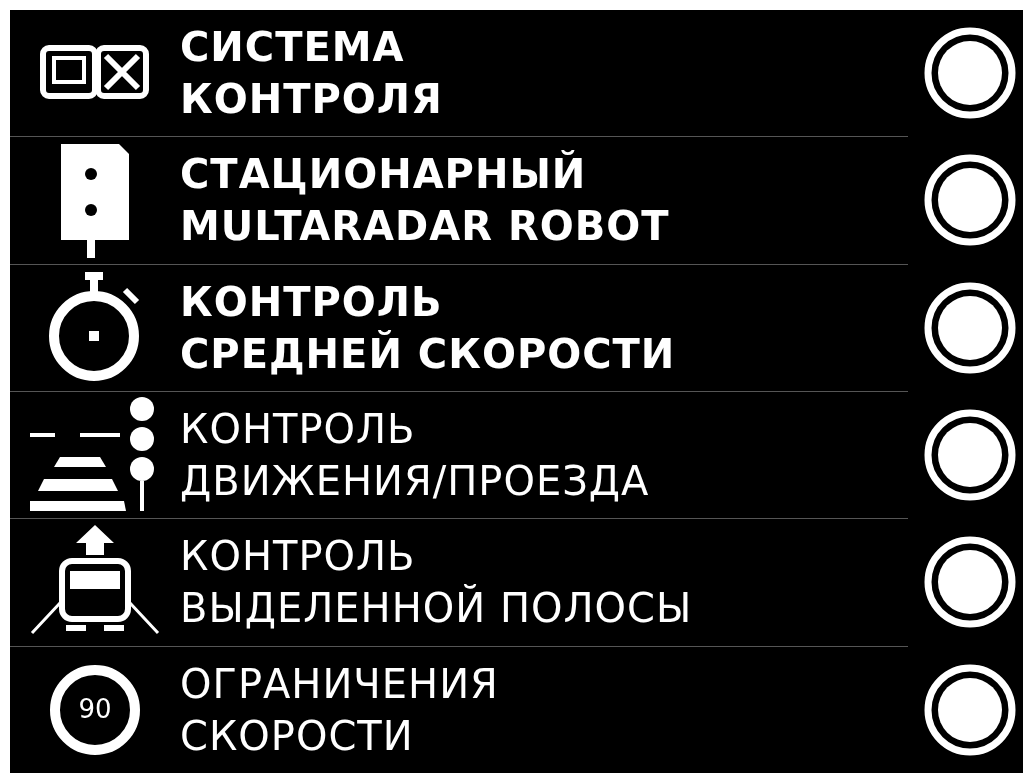  Describe the element at coordinates (415, 455) in the screenshot. I see `menu-item-label: КОНТРОЛЬ ДВИЖЕНИЯ/ПРОЕЗДА` at that location.